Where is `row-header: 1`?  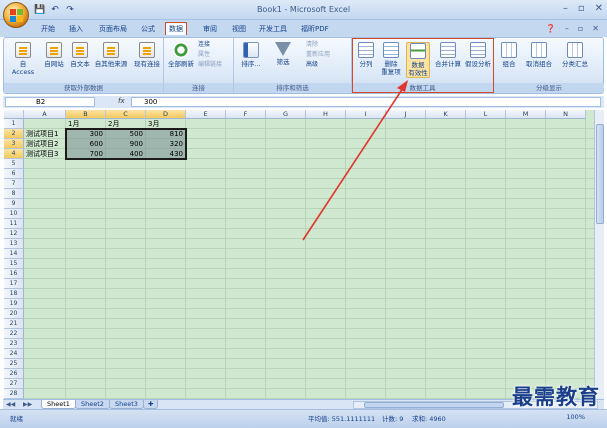
row-header: 1 is located at coordinates (14, 124).